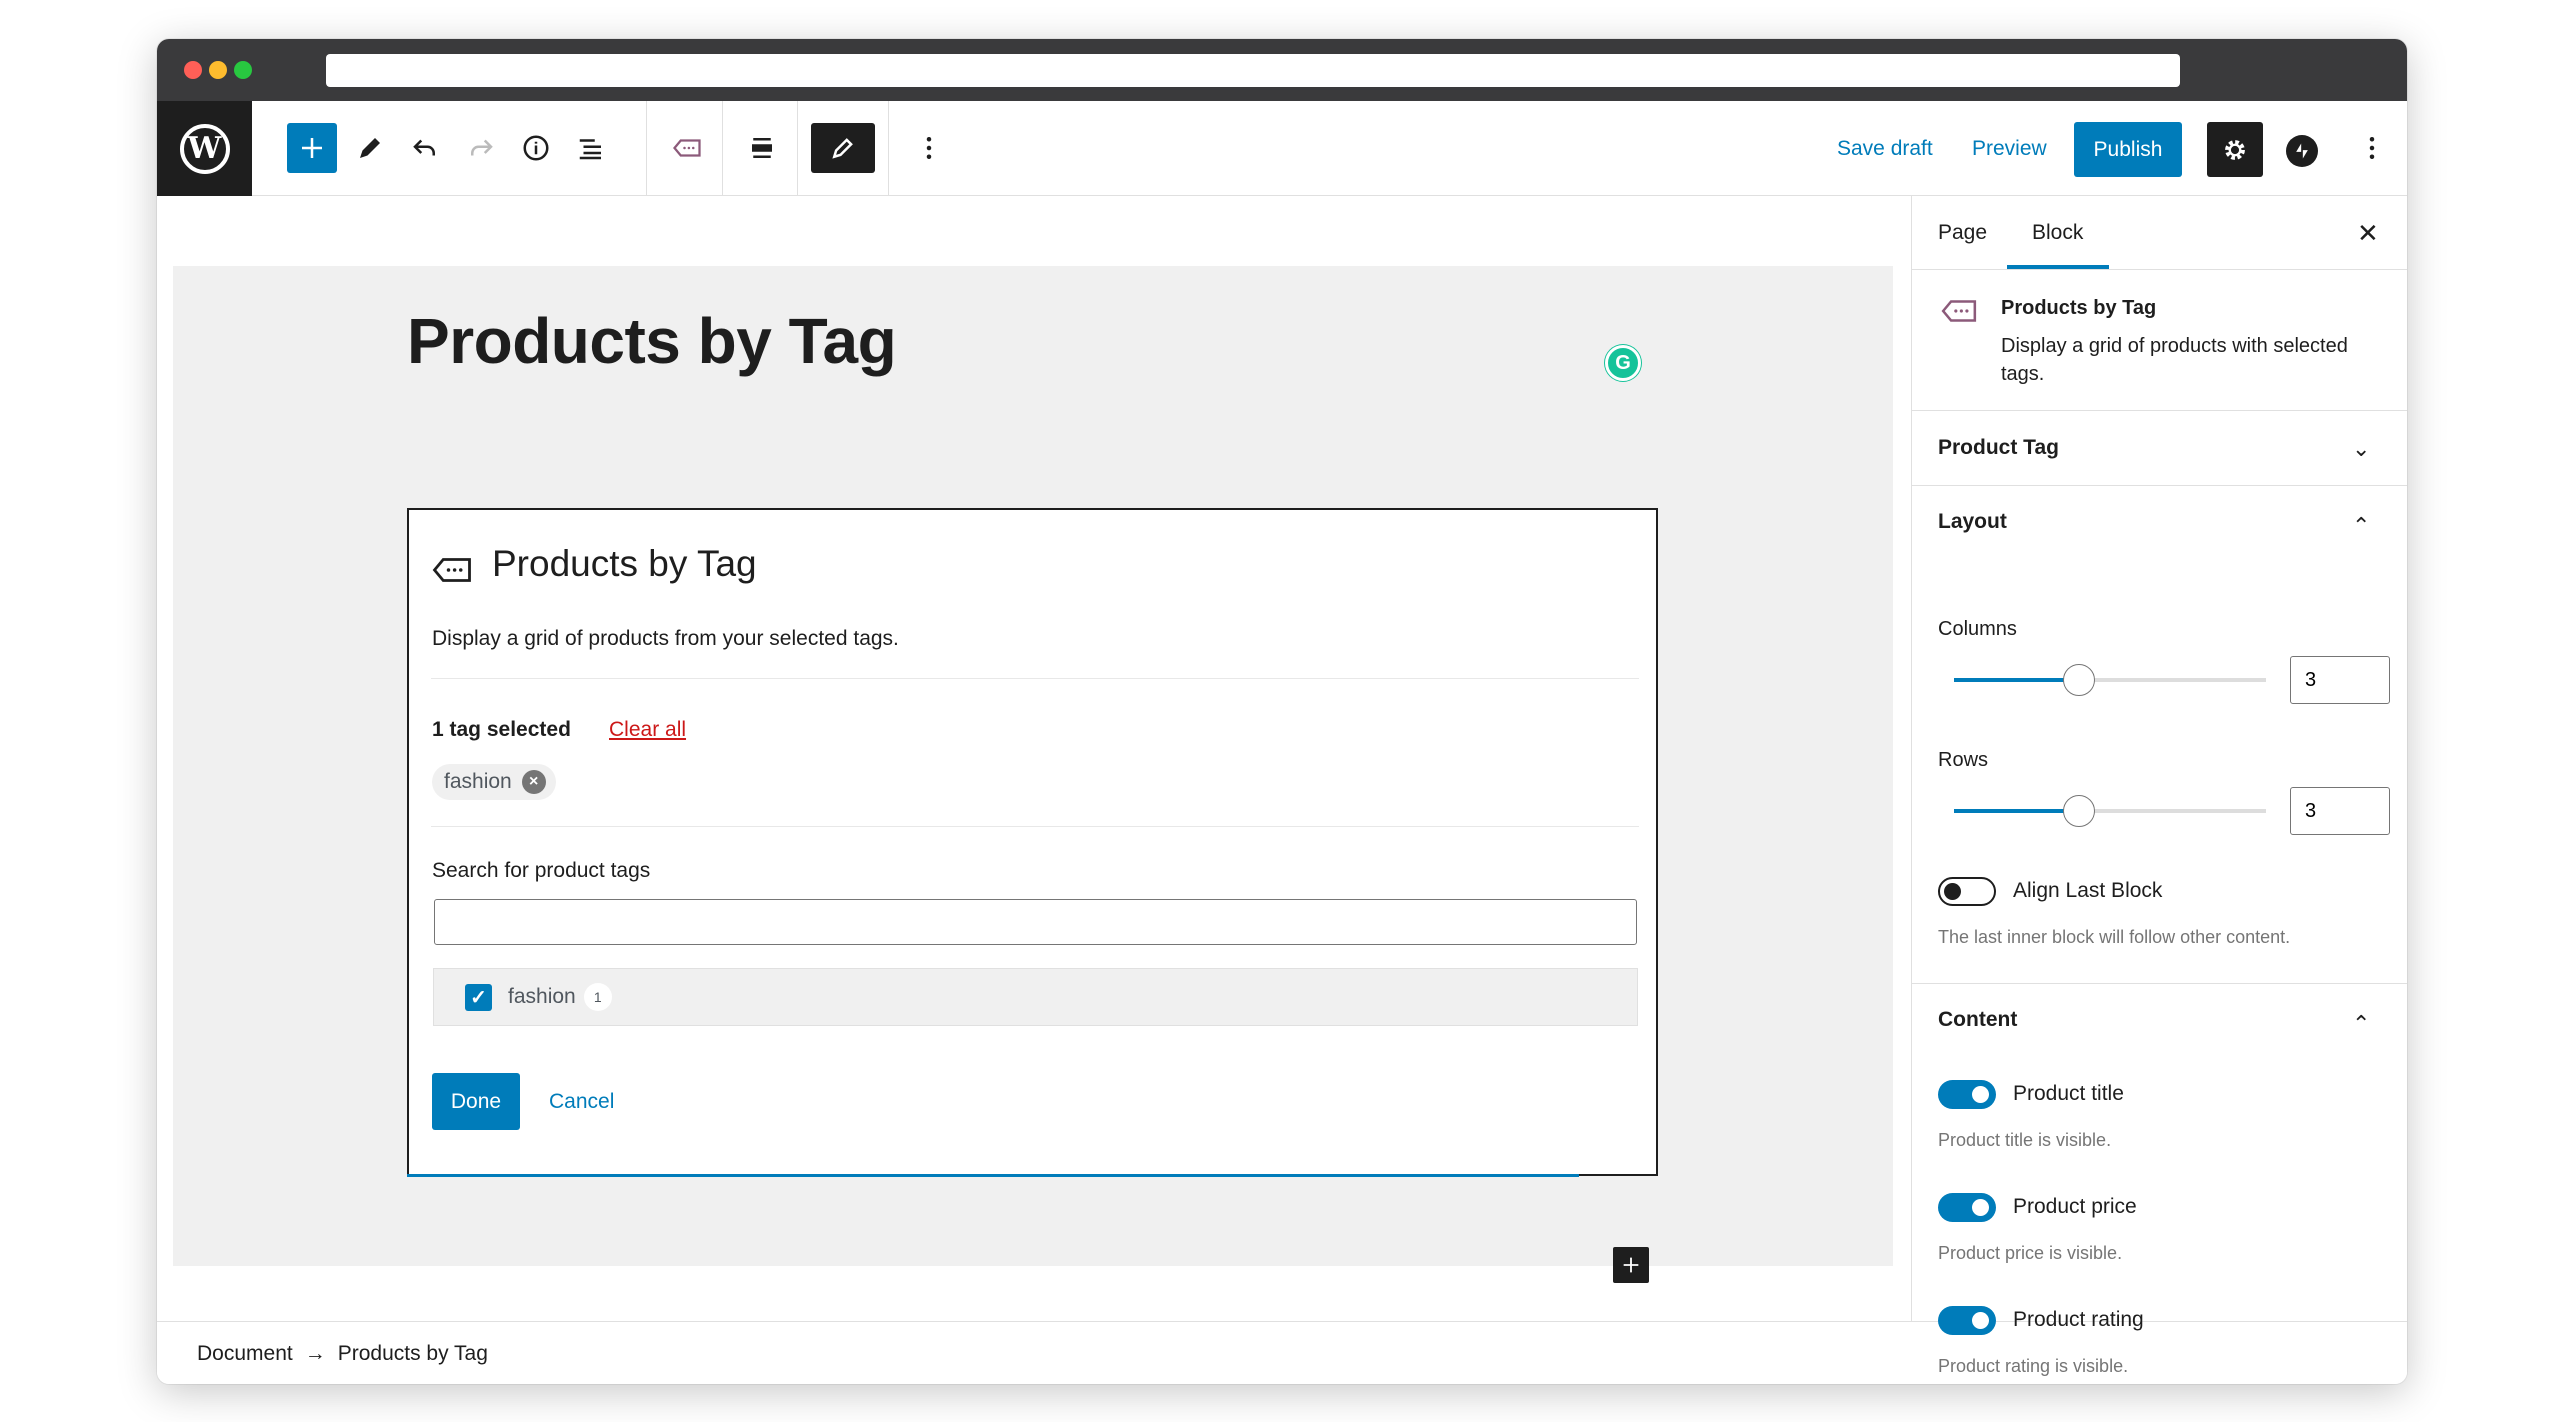  Describe the element at coordinates (2030, 1253) in the screenshot. I see `product-price-help: Product price is visible.` at that location.